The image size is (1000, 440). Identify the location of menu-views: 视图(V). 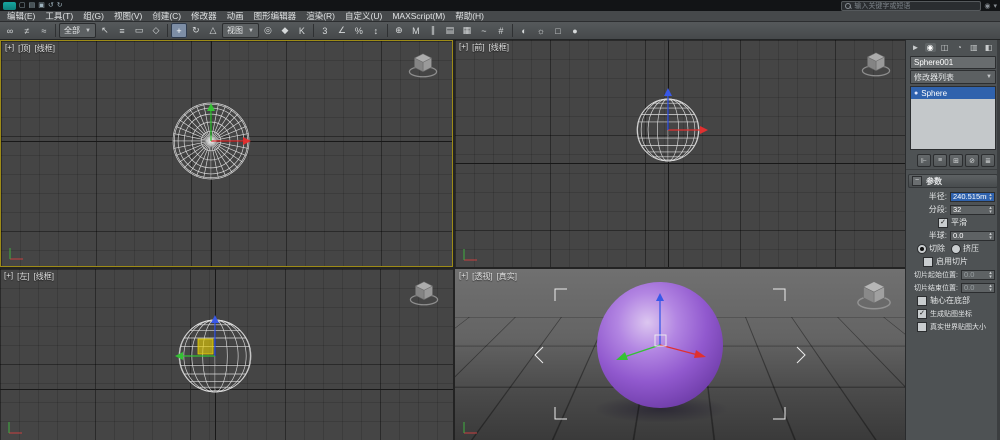
(128, 16).